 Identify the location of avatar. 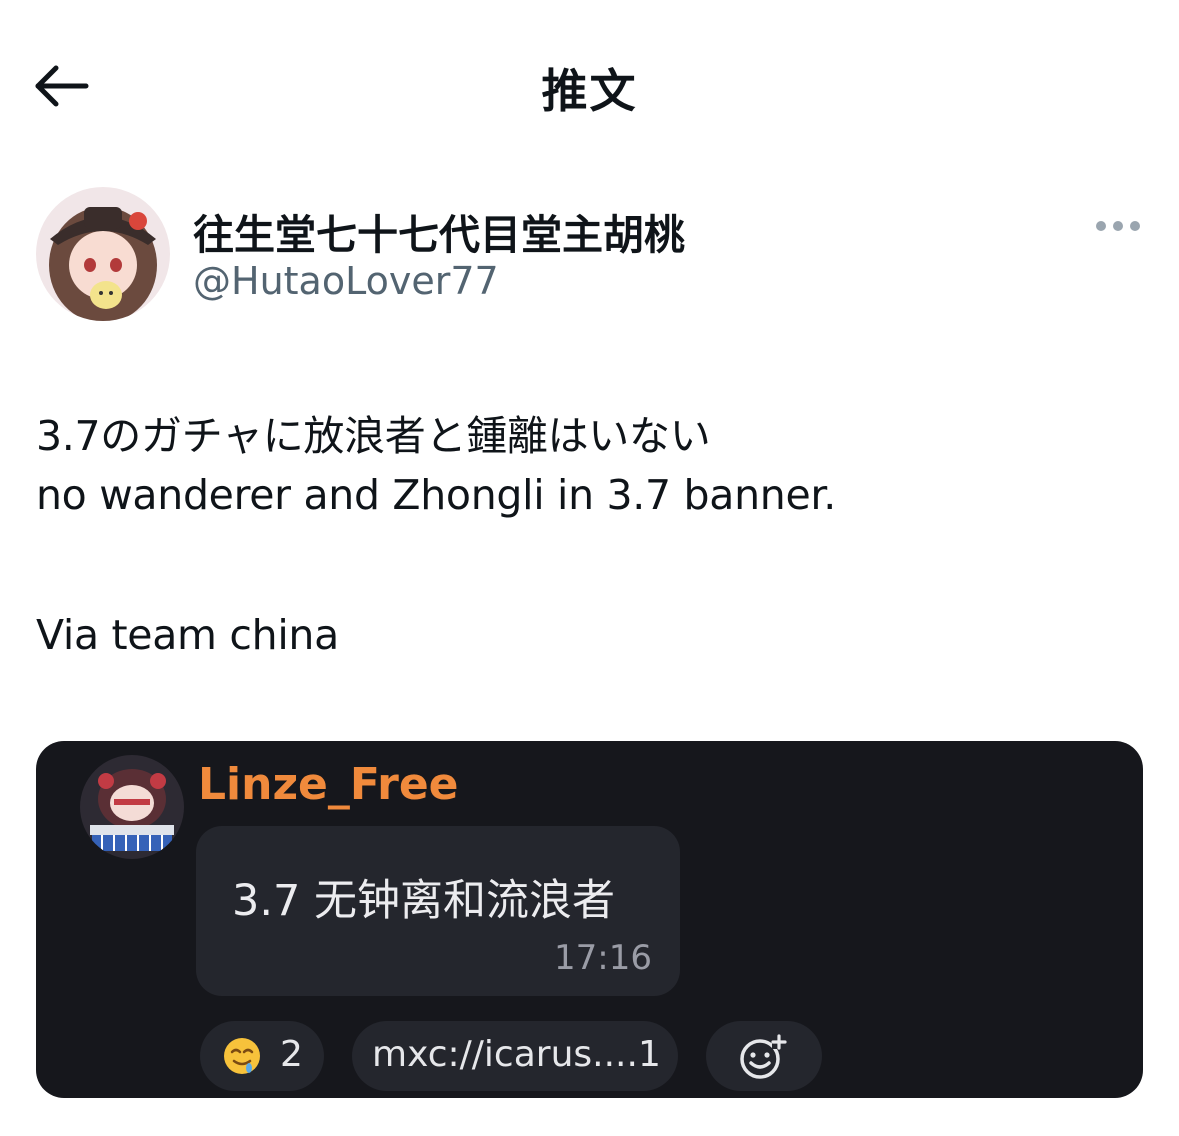
(103, 254).